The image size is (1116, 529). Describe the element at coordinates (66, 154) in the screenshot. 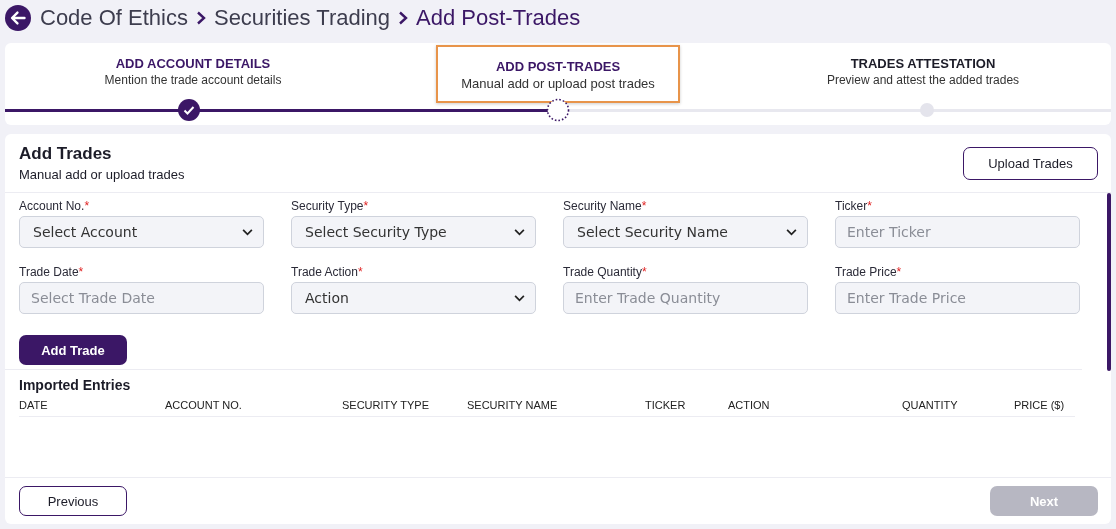

I see `section-title: Add Trades` at that location.